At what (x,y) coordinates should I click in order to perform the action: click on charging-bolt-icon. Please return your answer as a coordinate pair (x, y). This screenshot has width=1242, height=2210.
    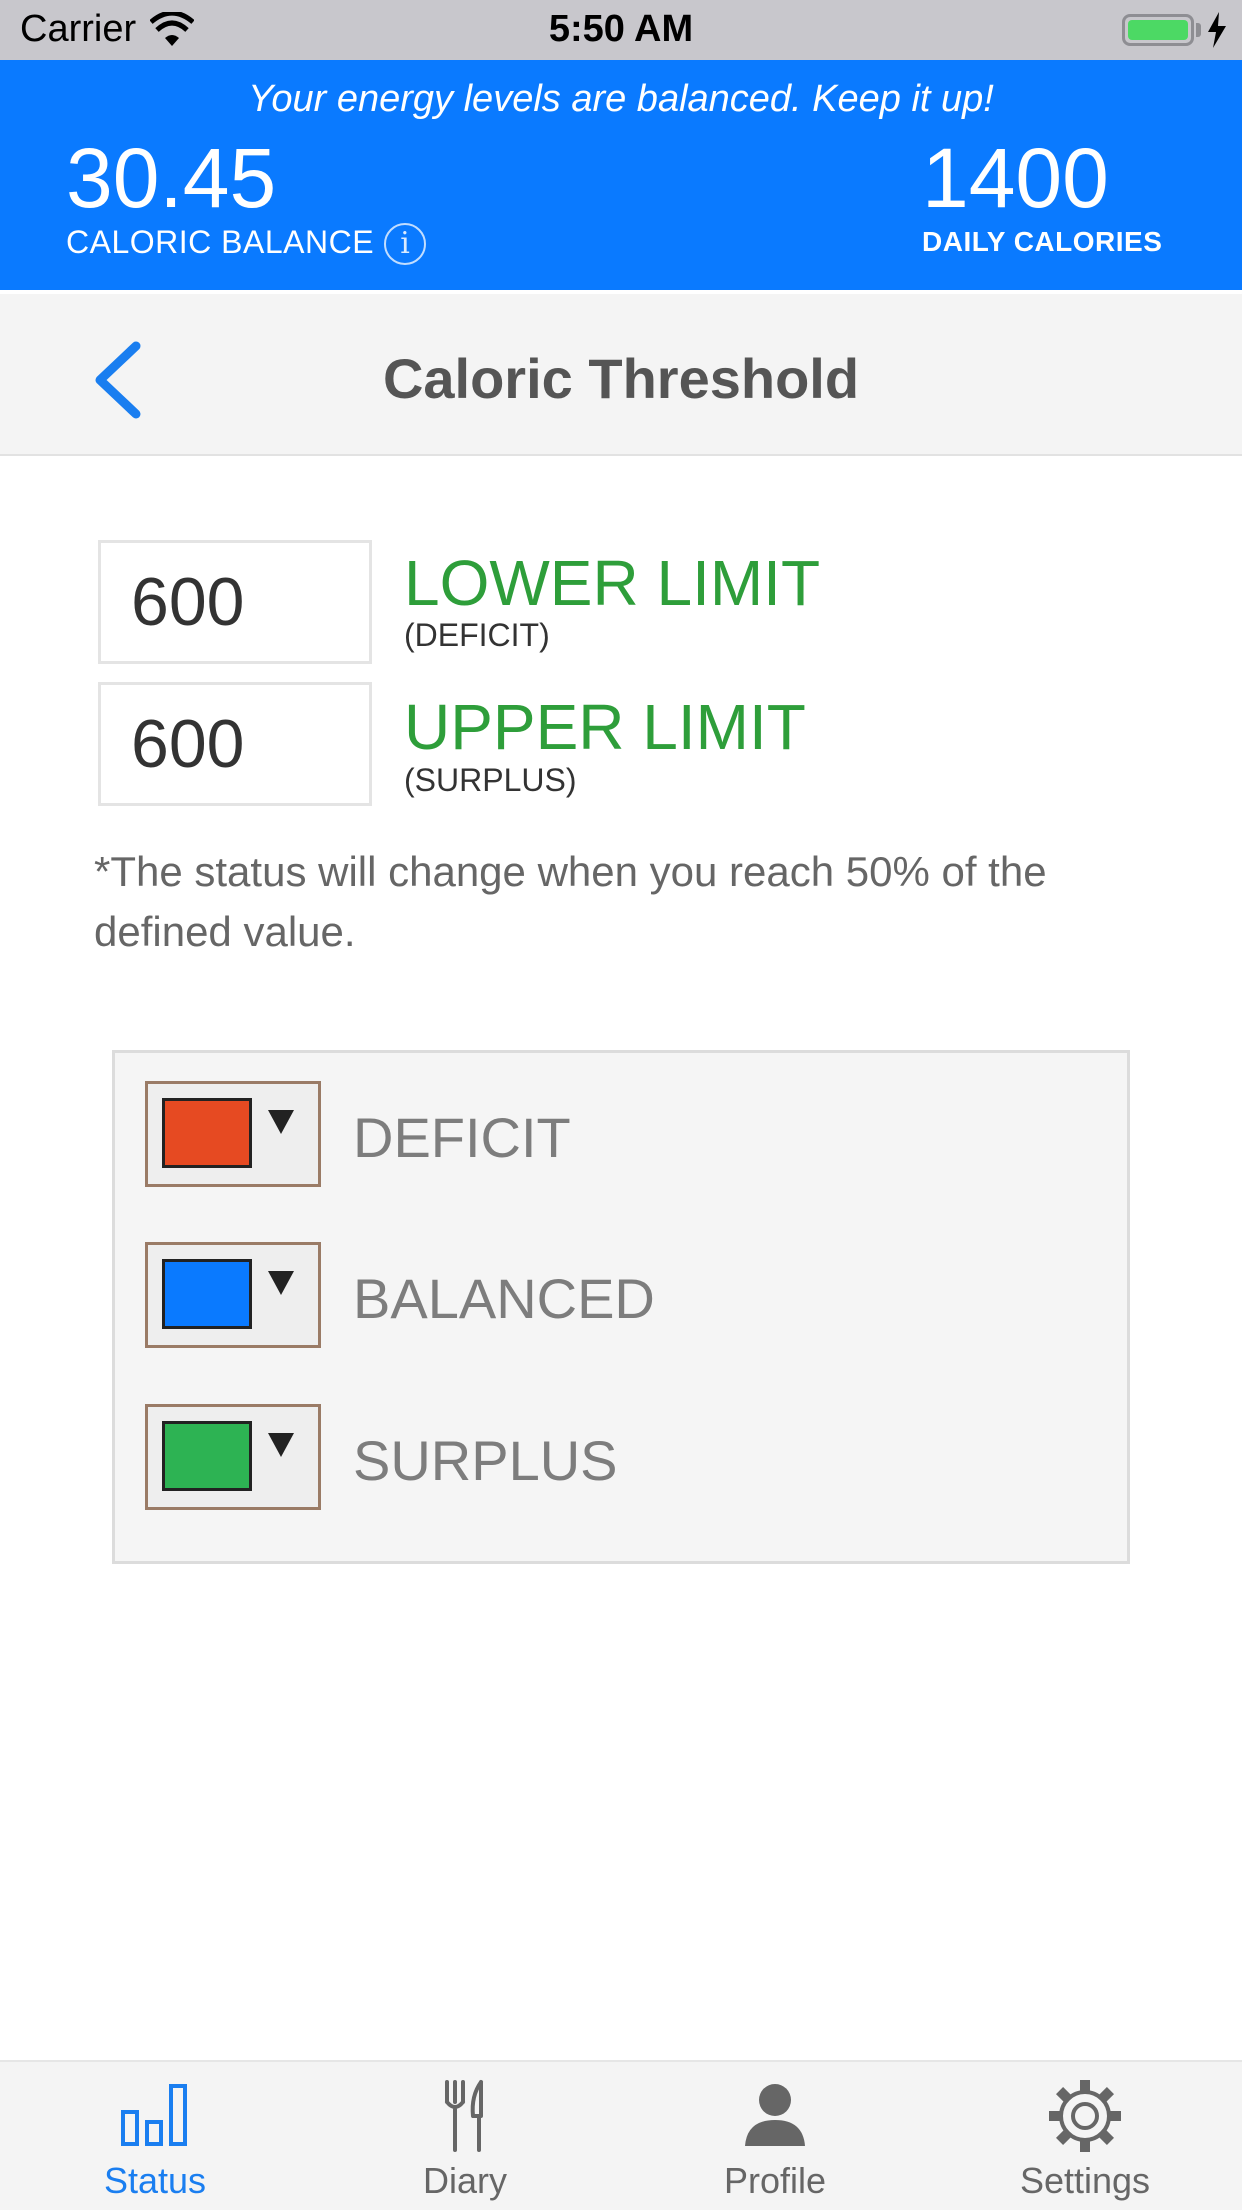
    Looking at the image, I should click on (1217, 30).